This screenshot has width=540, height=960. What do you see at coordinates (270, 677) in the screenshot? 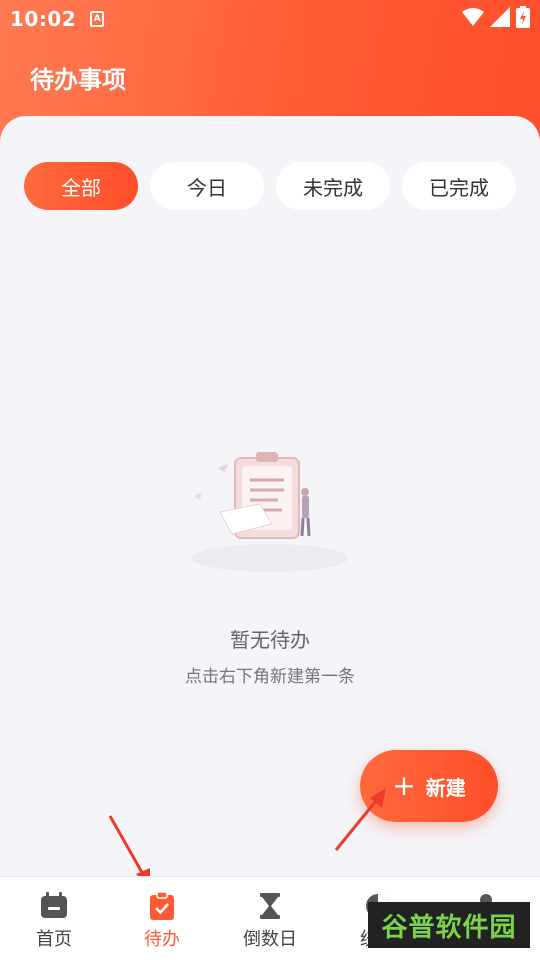
I see `empty-state-subtitle: 点击右下角新建第一条` at bounding box center [270, 677].